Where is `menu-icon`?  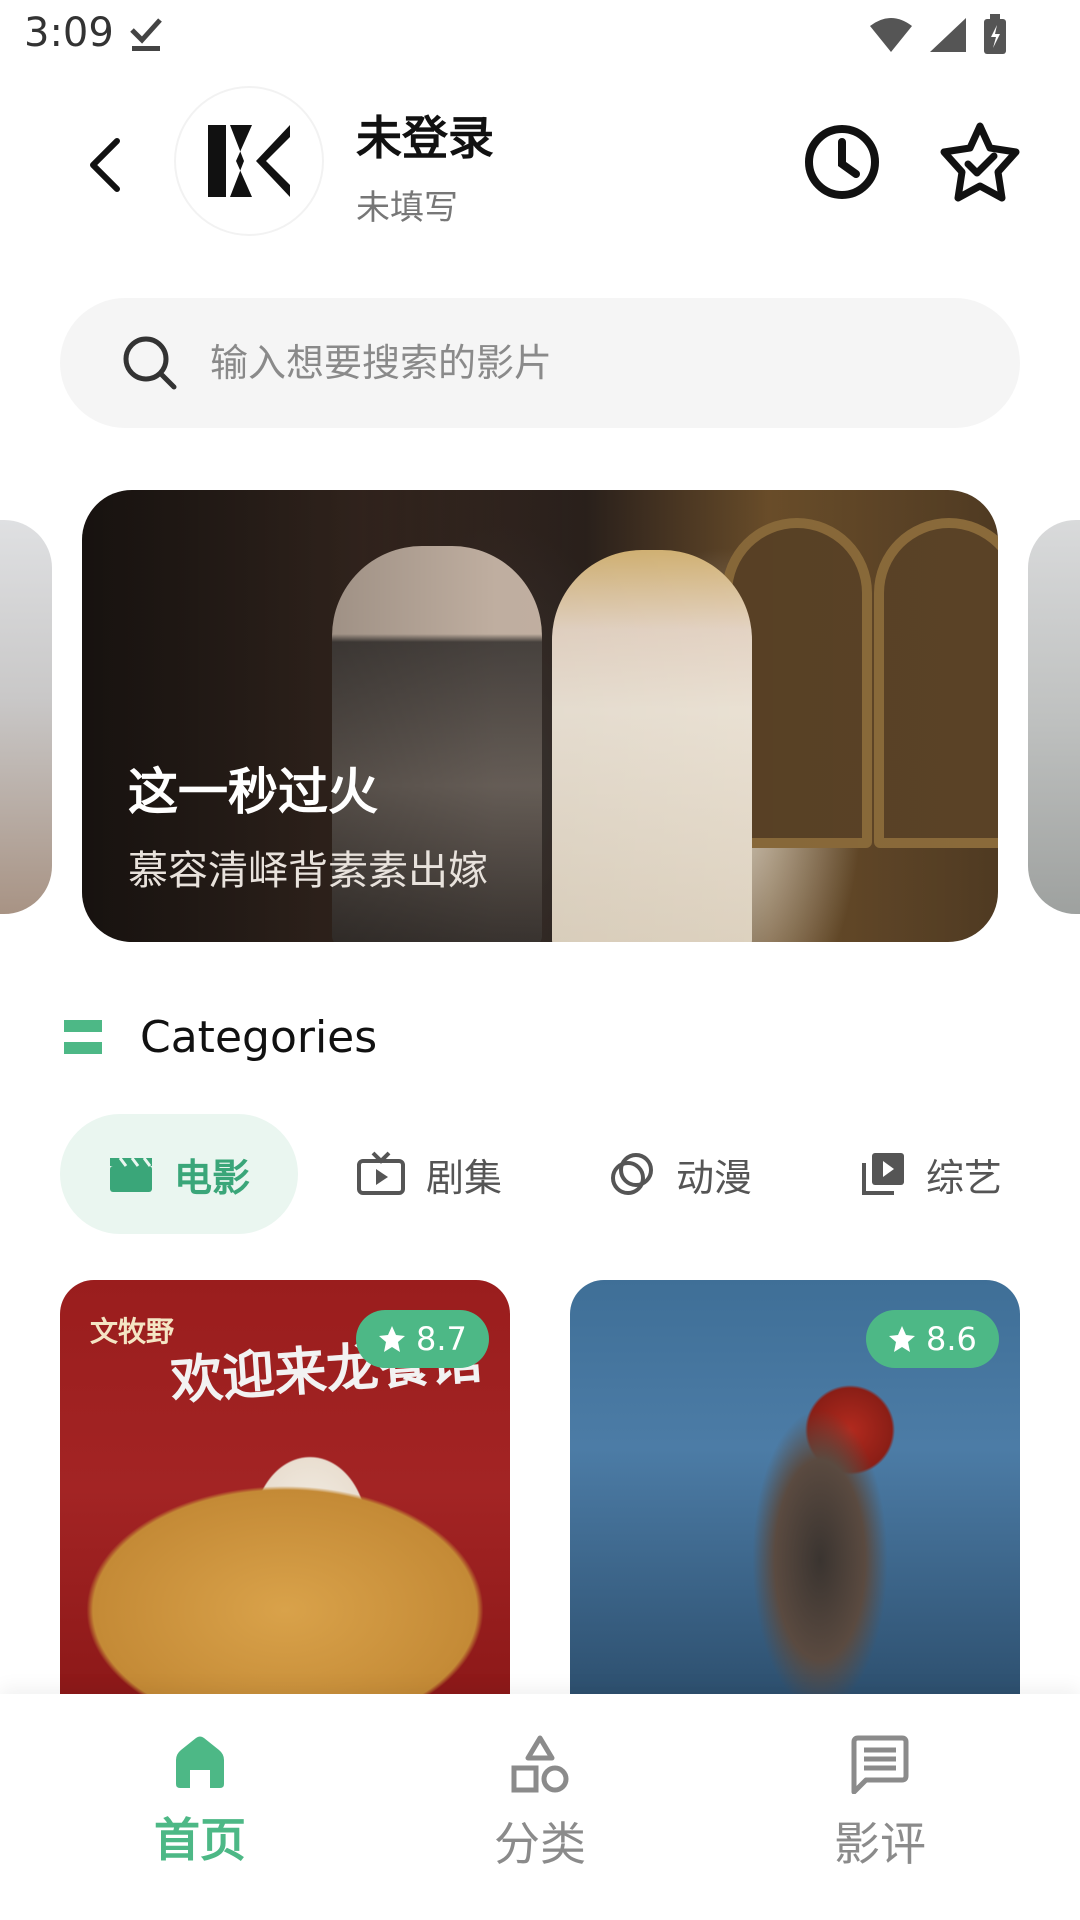
menu-icon is located at coordinates (84, 1038).